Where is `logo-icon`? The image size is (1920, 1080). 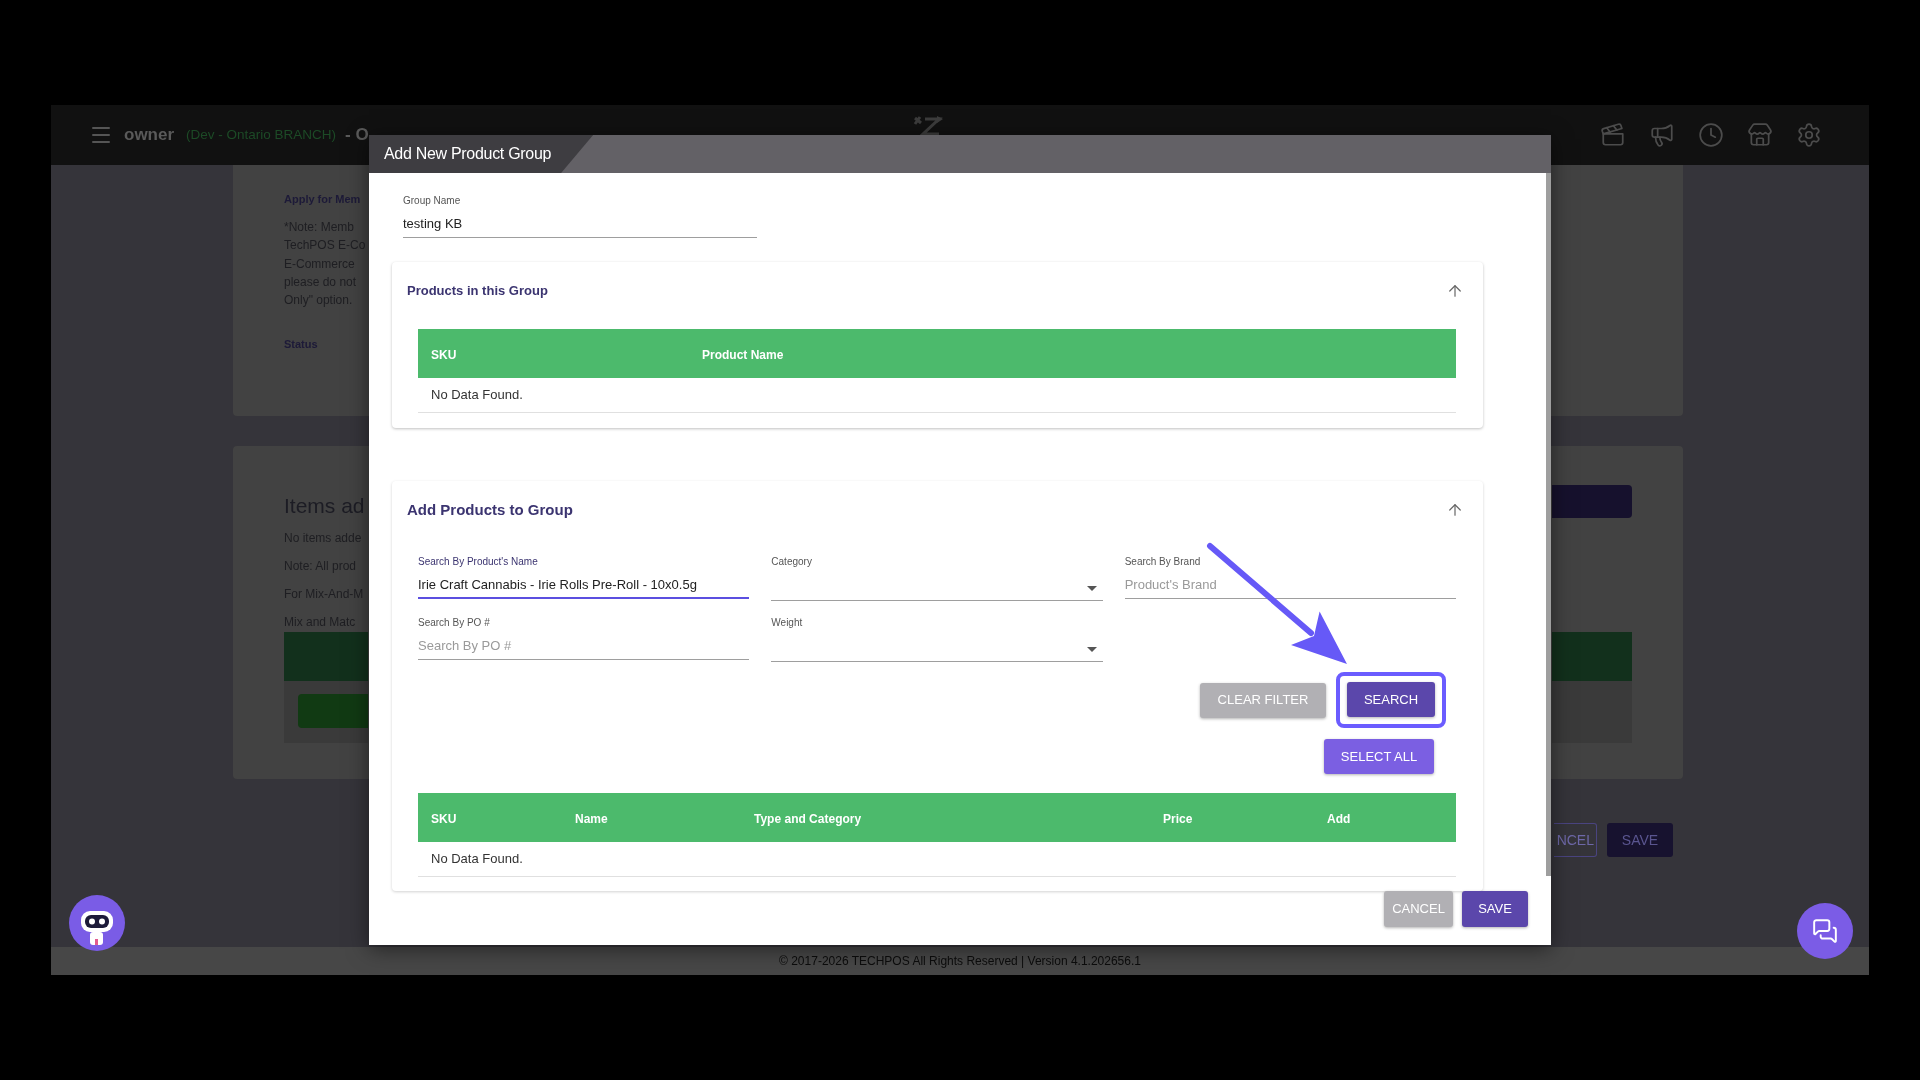
logo-icon is located at coordinates (928, 125).